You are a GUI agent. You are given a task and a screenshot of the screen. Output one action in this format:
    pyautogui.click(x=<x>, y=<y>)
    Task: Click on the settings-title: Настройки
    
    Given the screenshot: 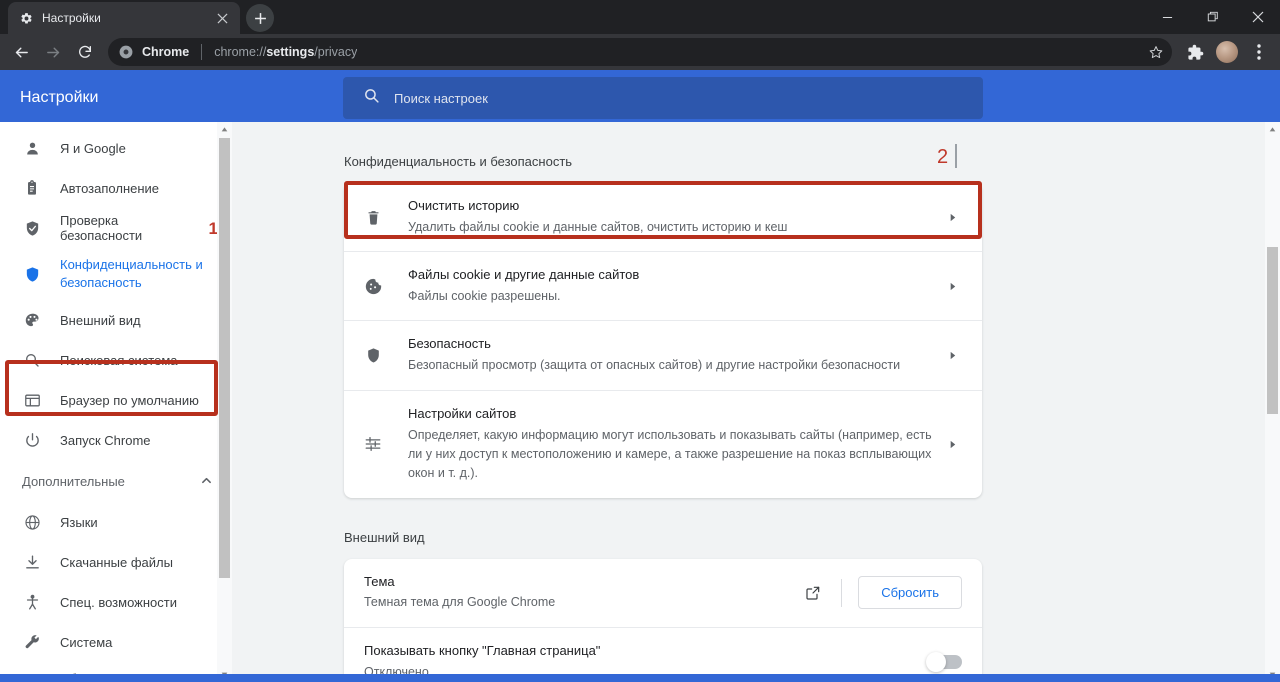 What is the action you would take?
    pyautogui.click(x=59, y=97)
    